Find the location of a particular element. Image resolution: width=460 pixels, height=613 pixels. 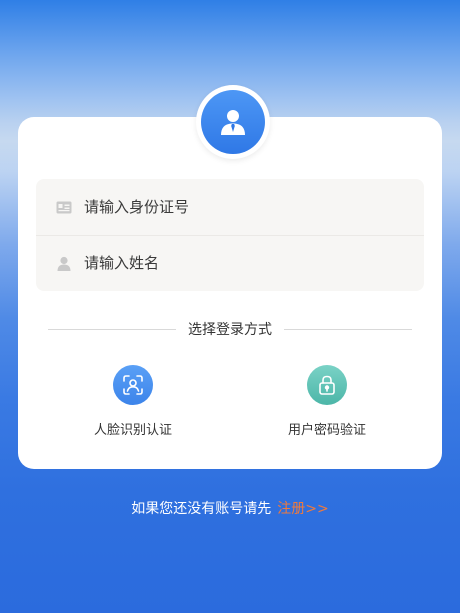

name-input is located at coordinates (234, 263).